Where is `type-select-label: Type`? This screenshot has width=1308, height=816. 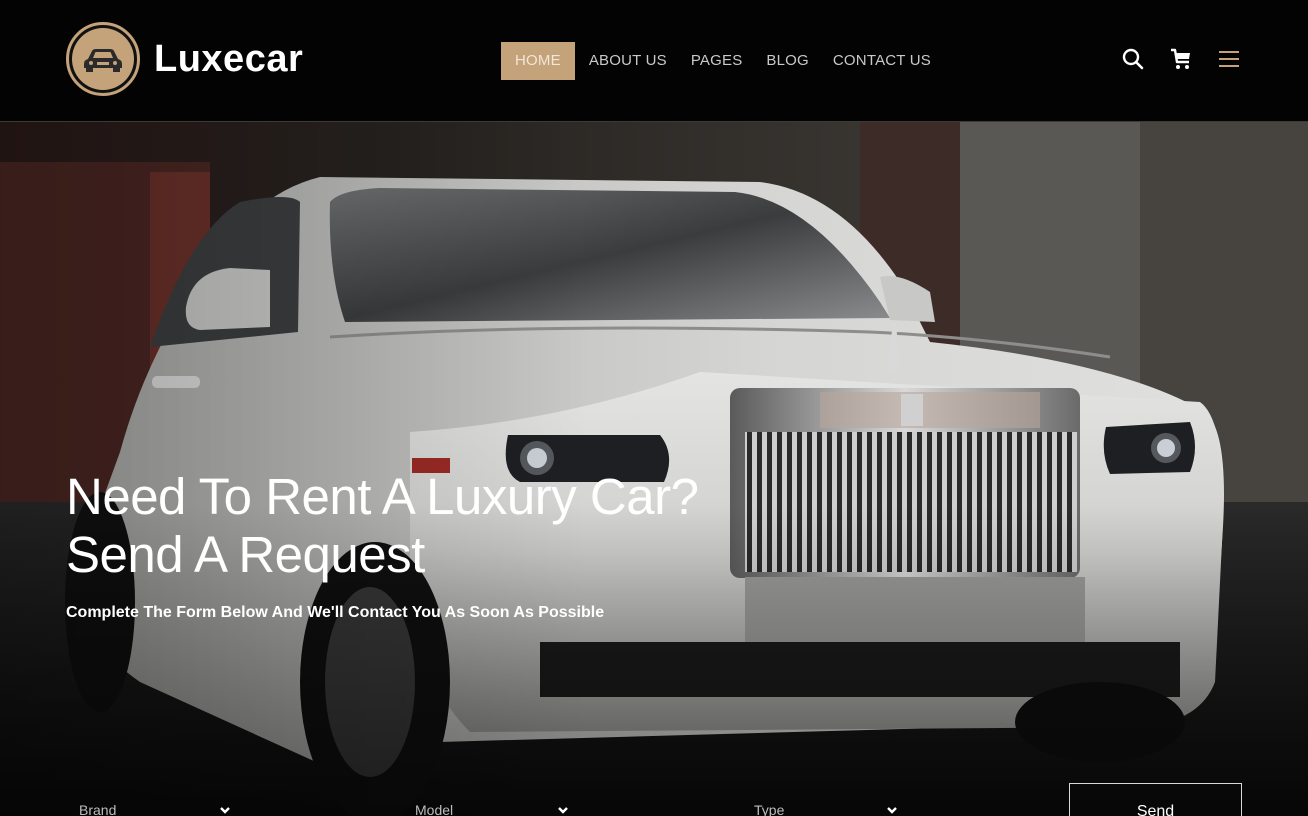 type-select-label: Type is located at coordinates (769, 809).